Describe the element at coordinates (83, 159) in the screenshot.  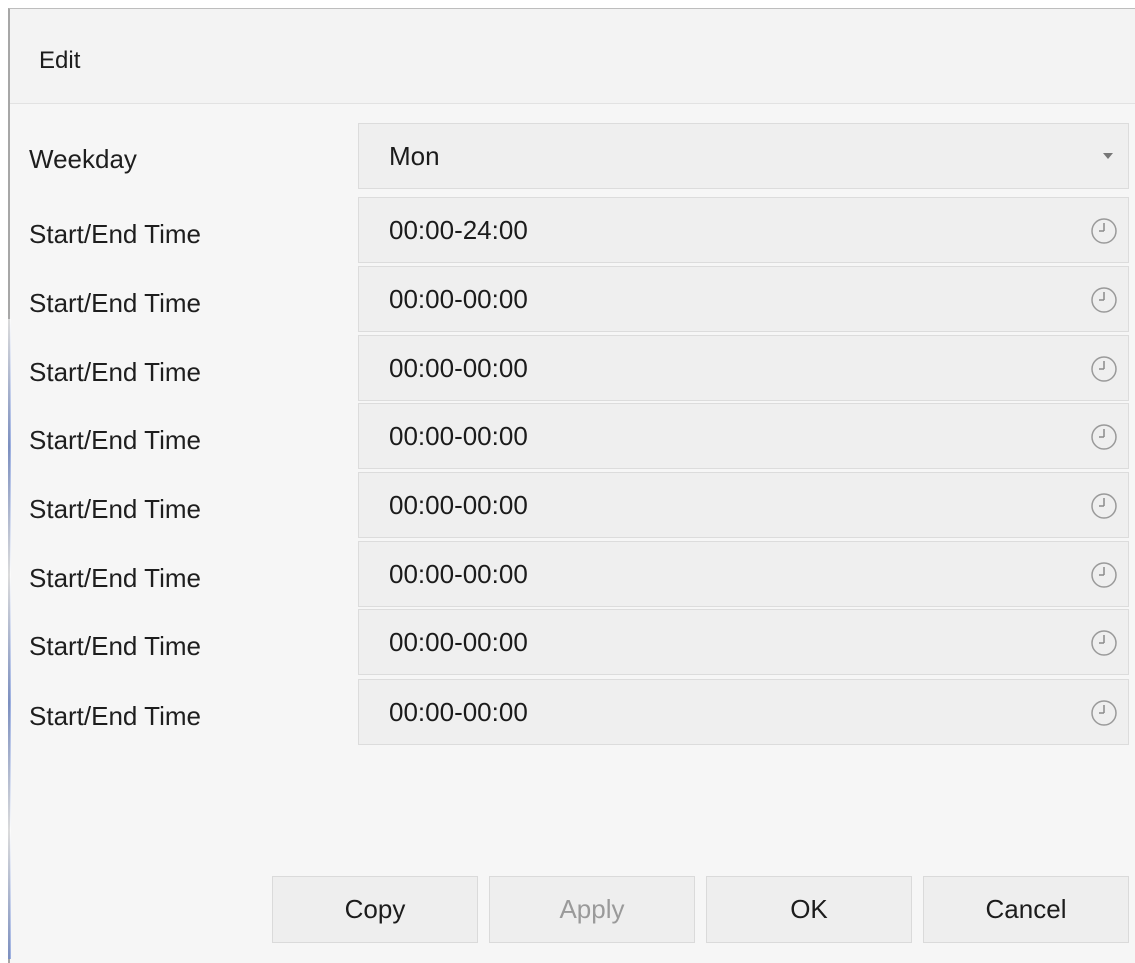
I see `weekday-label: Weekday` at that location.